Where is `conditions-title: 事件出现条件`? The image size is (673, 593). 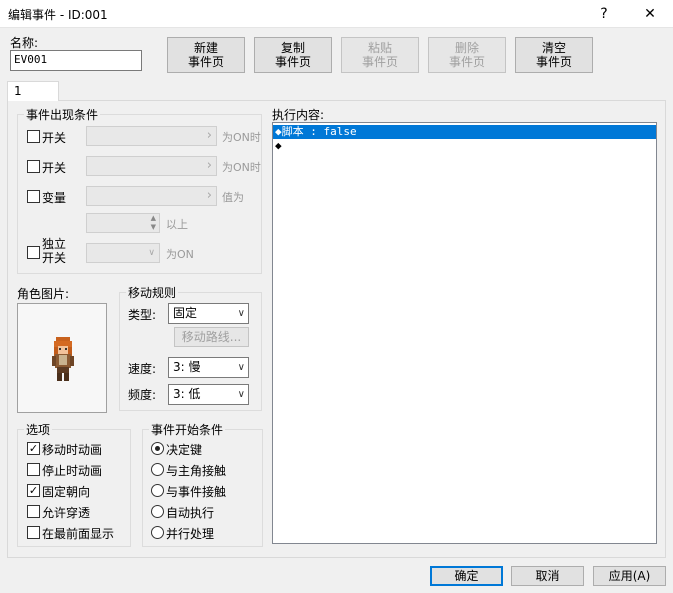 conditions-title: 事件出现条件 is located at coordinates (62, 114).